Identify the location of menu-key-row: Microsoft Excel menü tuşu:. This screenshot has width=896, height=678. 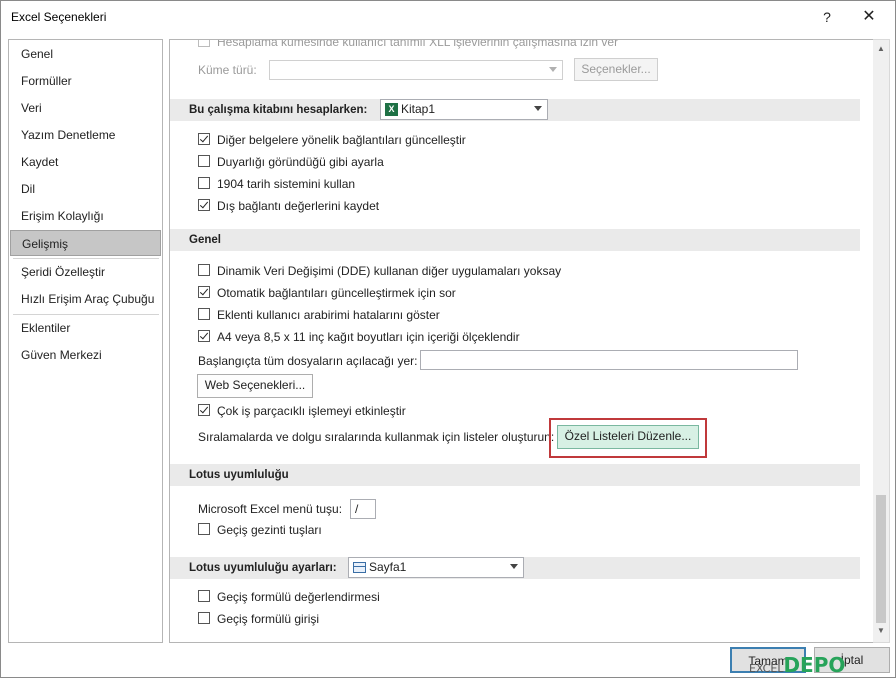
(270, 509).